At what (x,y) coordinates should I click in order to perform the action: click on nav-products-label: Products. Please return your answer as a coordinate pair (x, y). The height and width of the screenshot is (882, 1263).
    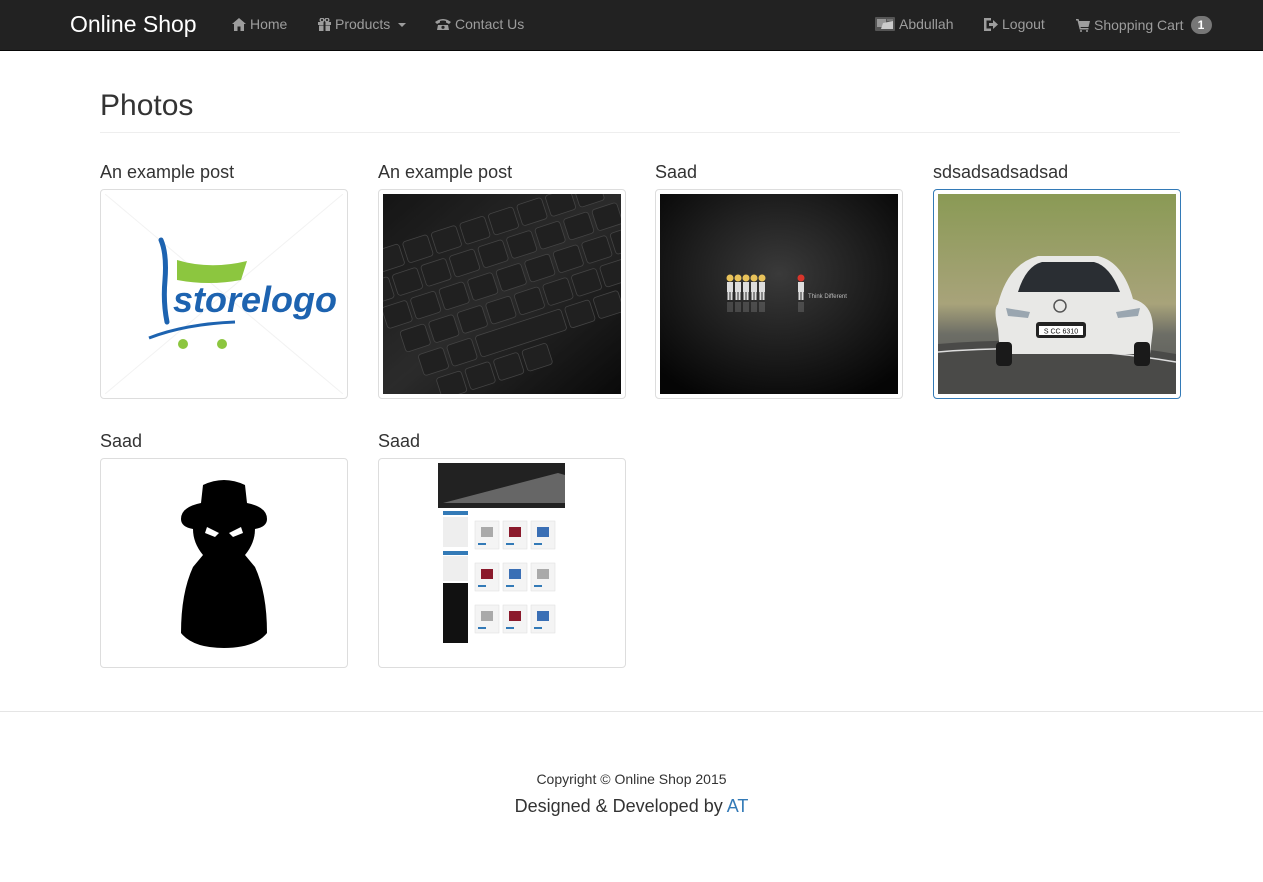
    Looking at the image, I should click on (363, 24).